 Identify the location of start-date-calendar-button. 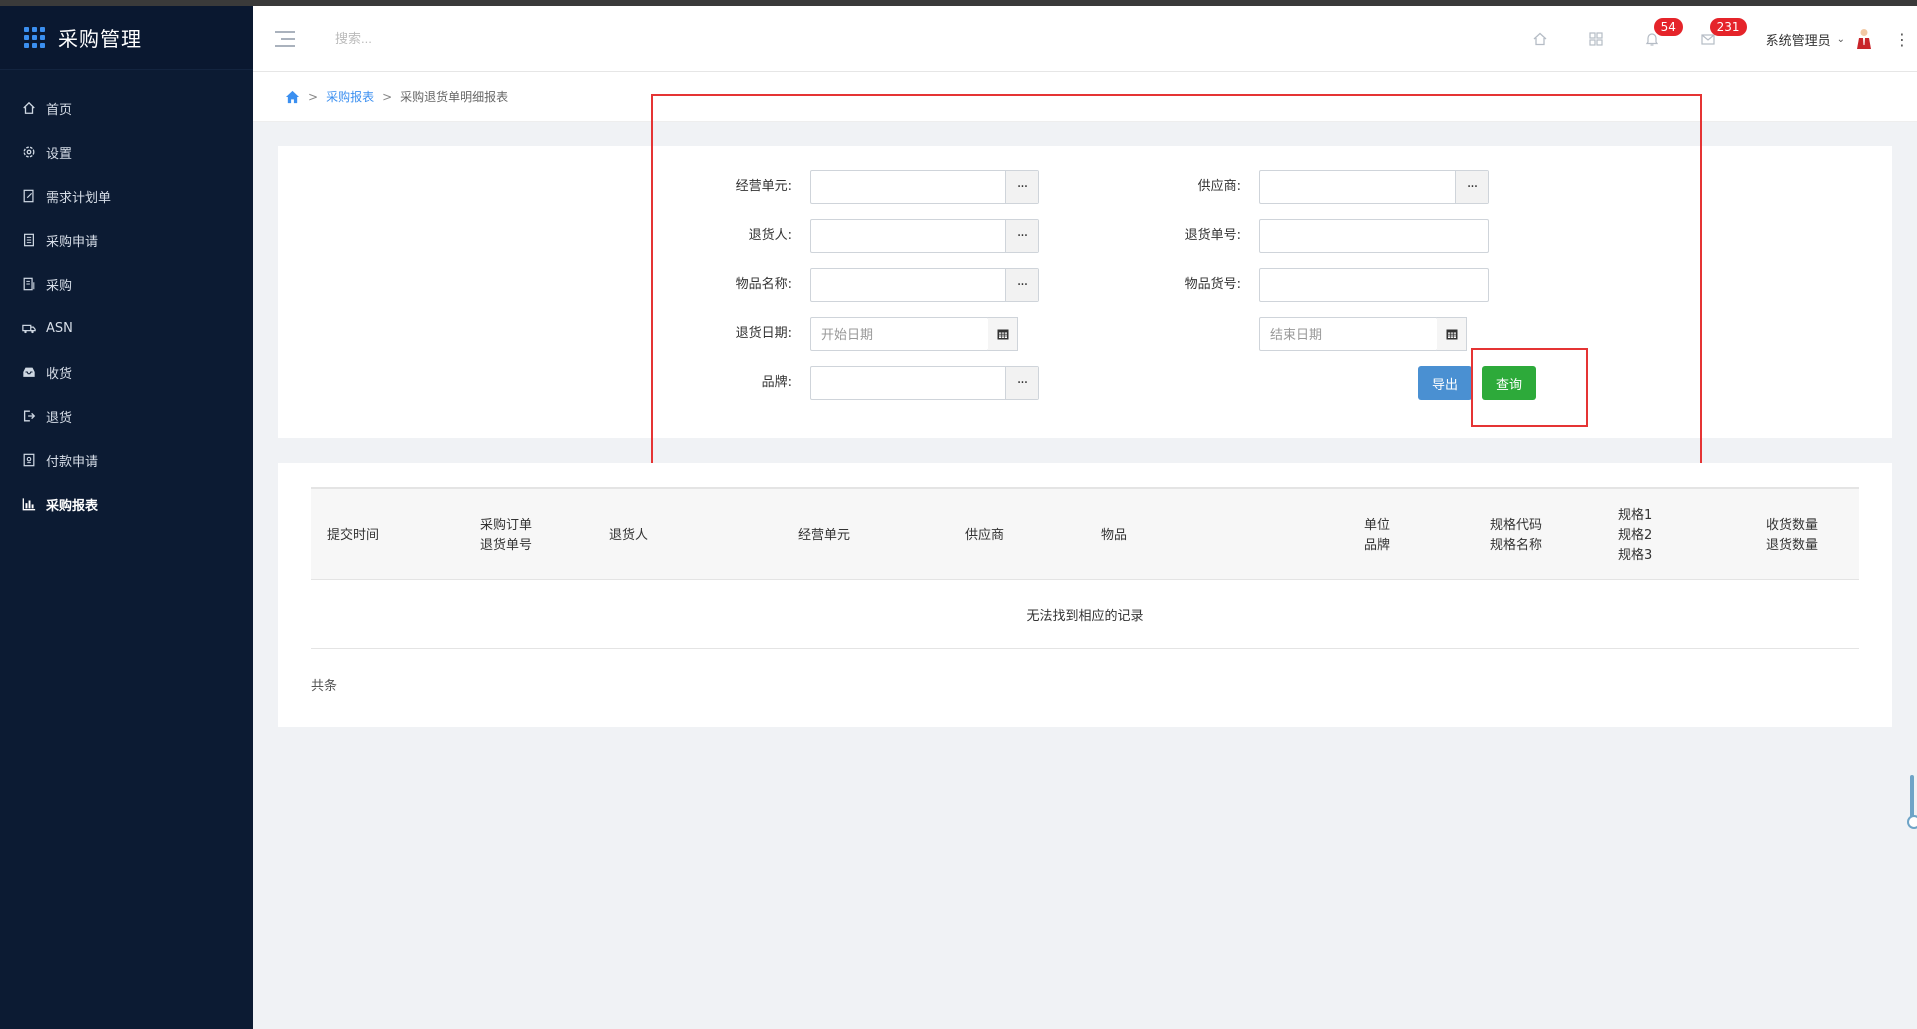
(1003, 334).